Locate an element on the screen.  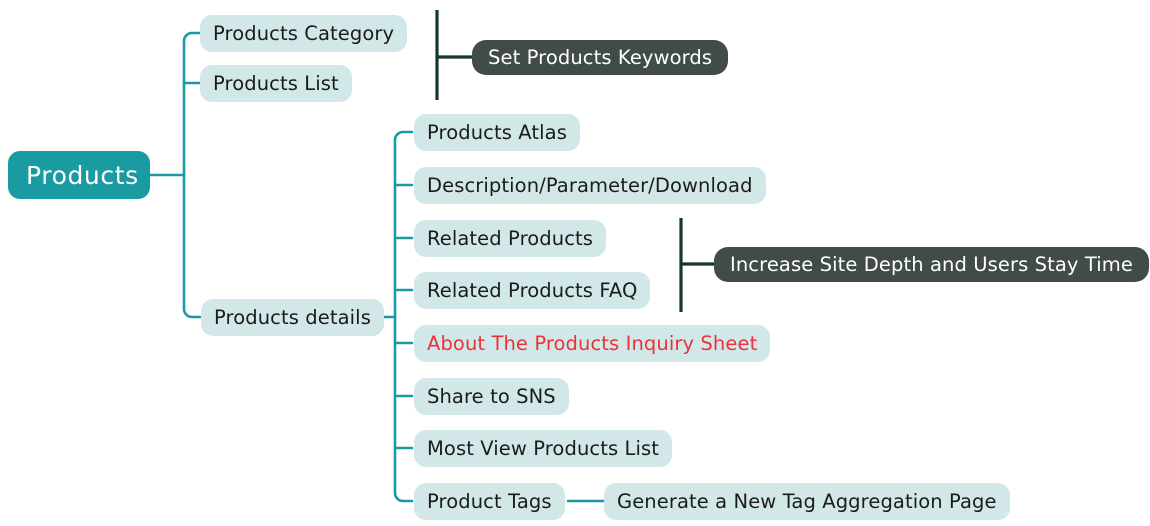
connector-subtrunk-main is located at coordinates (403, 316).